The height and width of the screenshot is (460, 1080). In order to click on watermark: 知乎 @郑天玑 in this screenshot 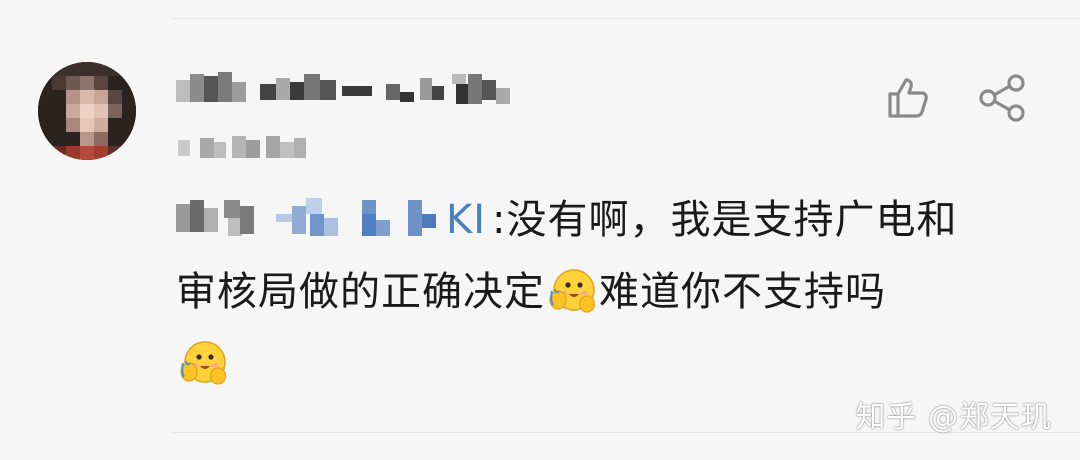, I will do `click(953, 417)`.